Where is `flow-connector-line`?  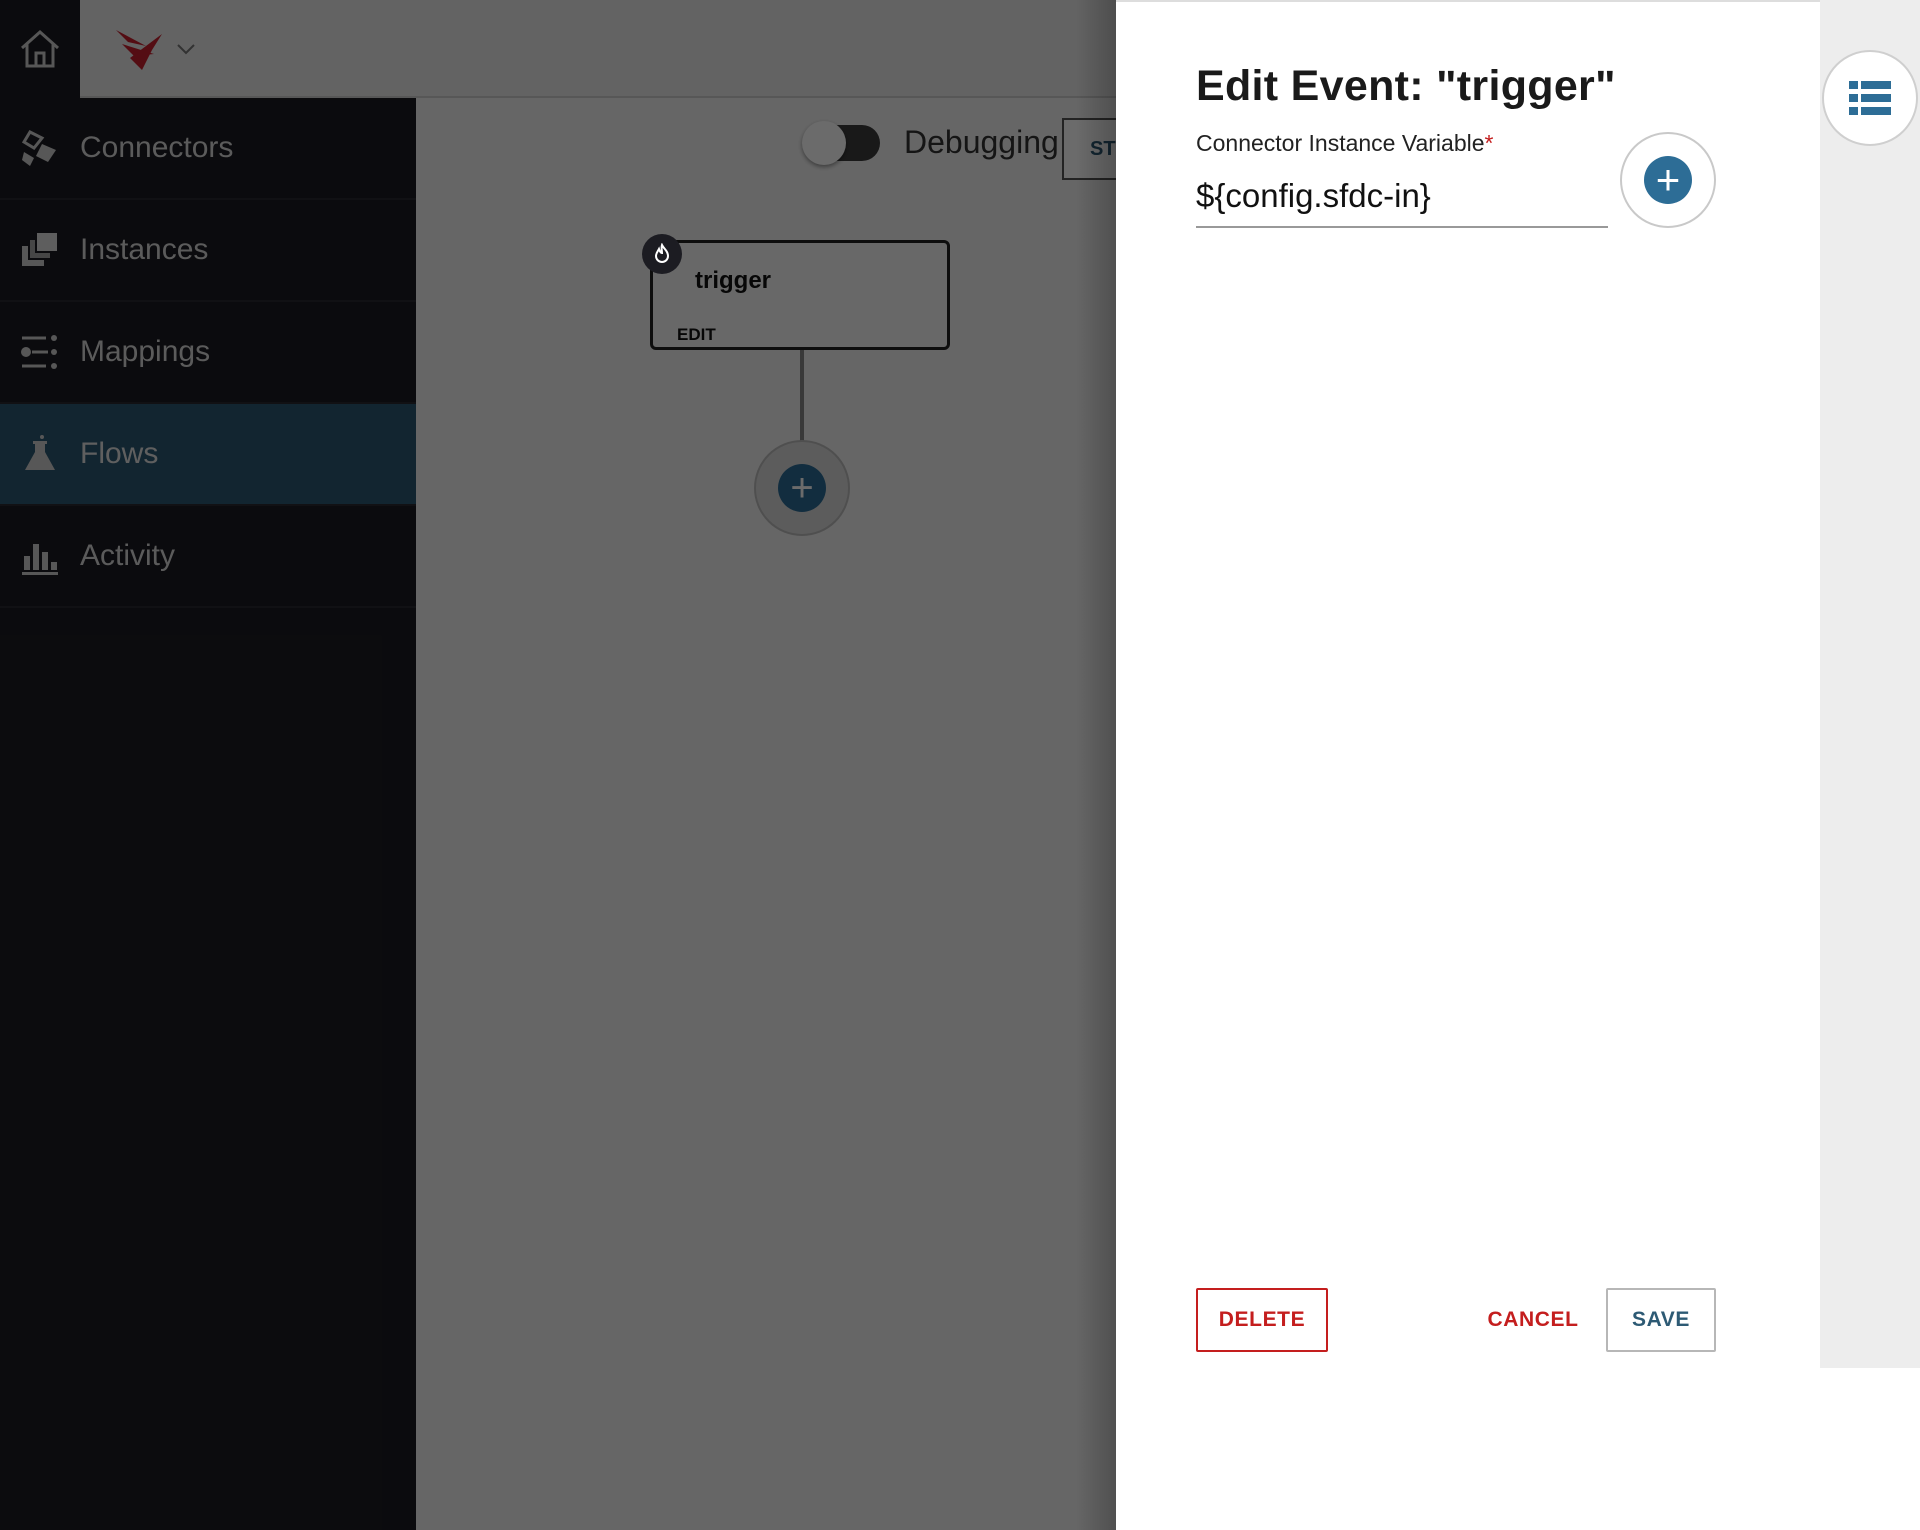 flow-connector-line is located at coordinates (802, 396).